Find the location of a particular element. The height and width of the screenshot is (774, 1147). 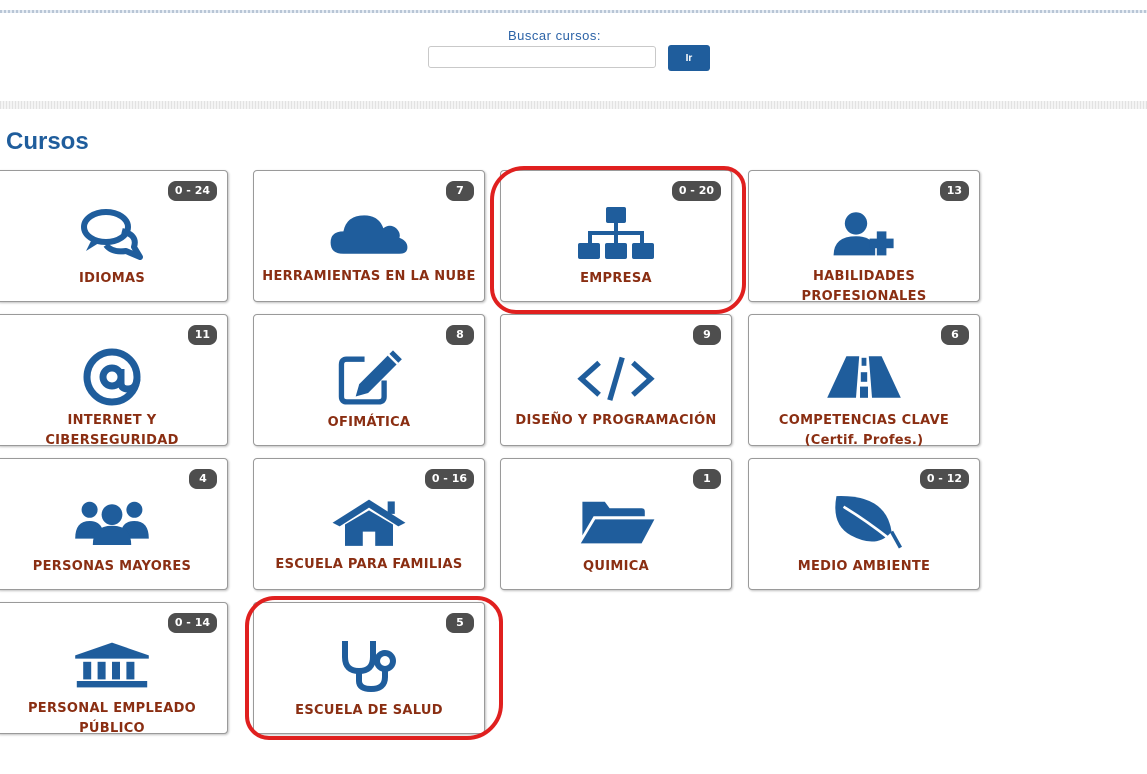

section-title: Cursos is located at coordinates (47, 141).